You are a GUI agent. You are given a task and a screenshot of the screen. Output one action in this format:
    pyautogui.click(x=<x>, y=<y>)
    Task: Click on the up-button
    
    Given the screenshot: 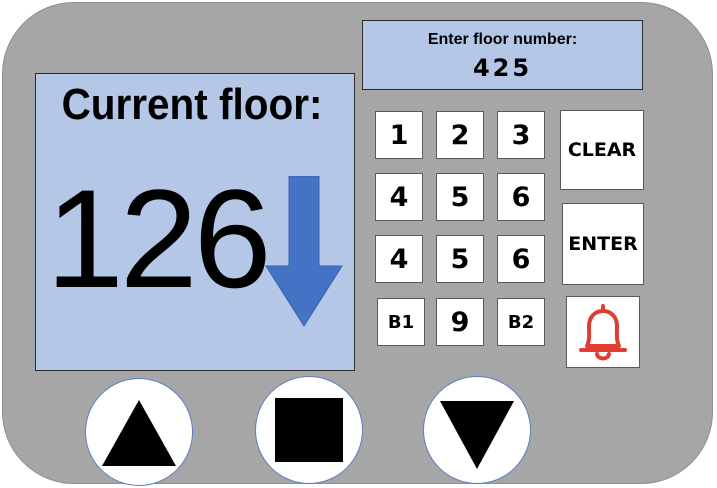 What is the action you would take?
    pyautogui.click(x=139, y=432)
    